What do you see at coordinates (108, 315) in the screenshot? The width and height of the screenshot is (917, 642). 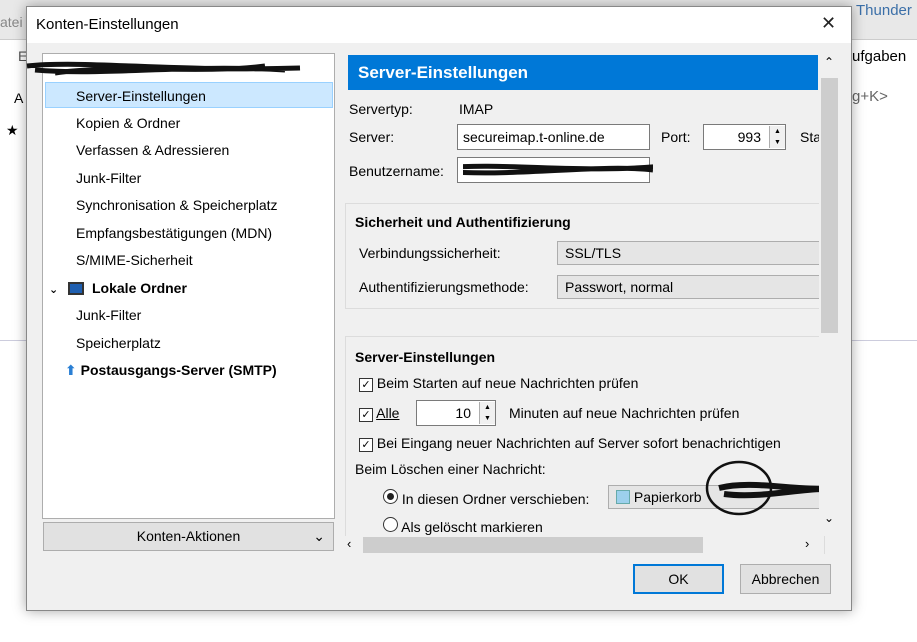 I see `tree-item-local-junk: Junk-Filter` at bounding box center [108, 315].